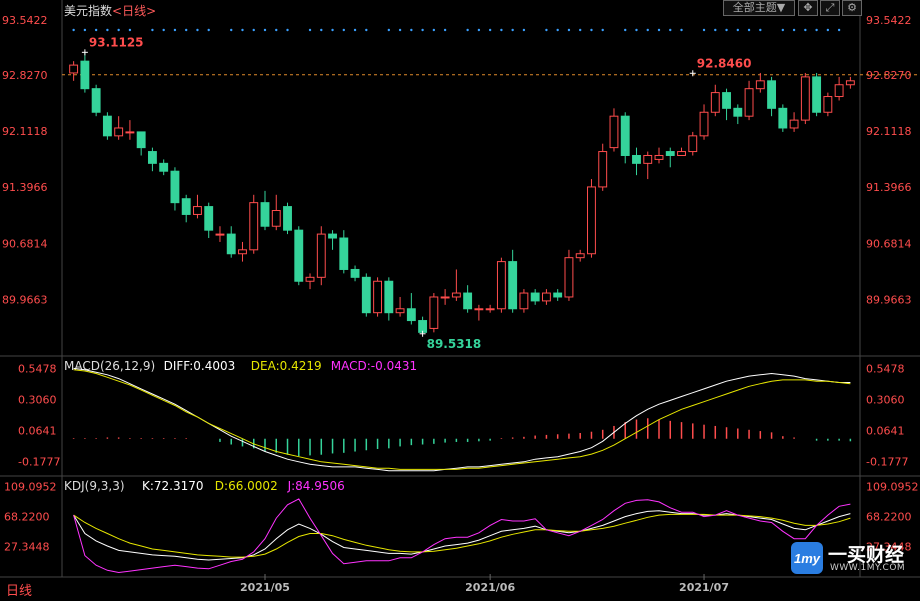 Image resolution: width=920 pixels, height=601 pixels. Describe the element at coordinates (490, 587) in the screenshot. I see `x-tick-label: 2021/06` at that location.